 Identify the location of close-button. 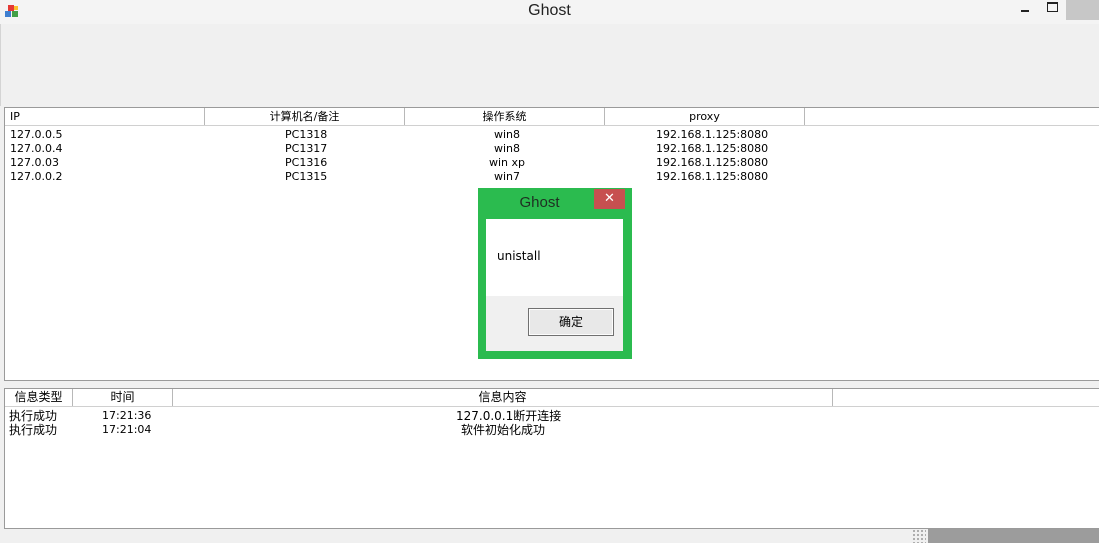
(1082, 10).